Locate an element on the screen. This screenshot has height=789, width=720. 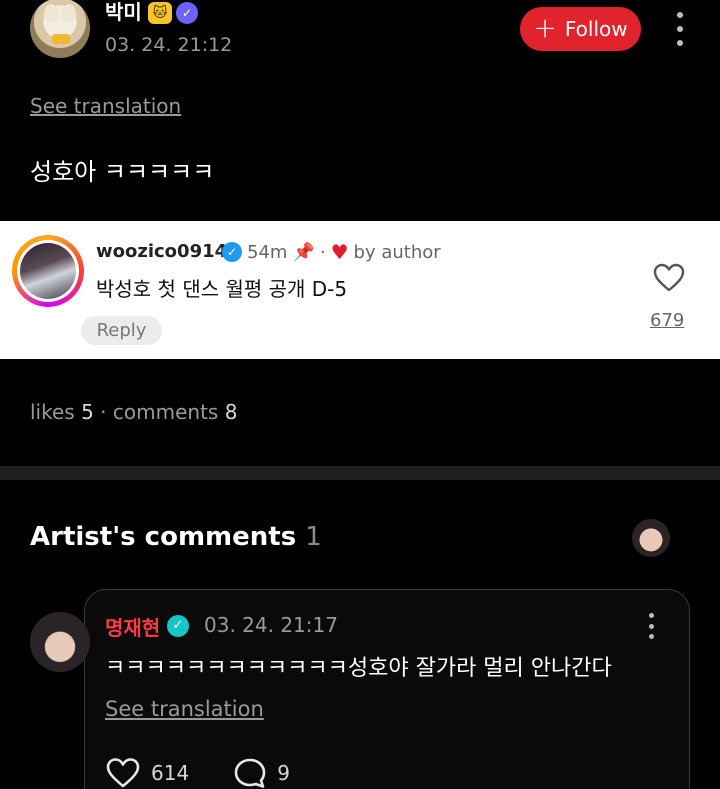
like-count: 614 is located at coordinates (170, 773).